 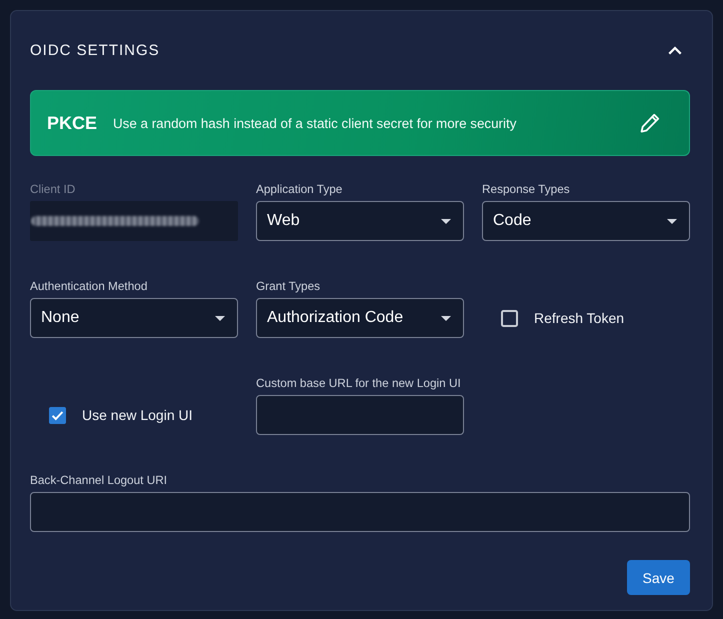 I want to click on checkbox-label: Use new Login UI, so click(x=137, y=415).